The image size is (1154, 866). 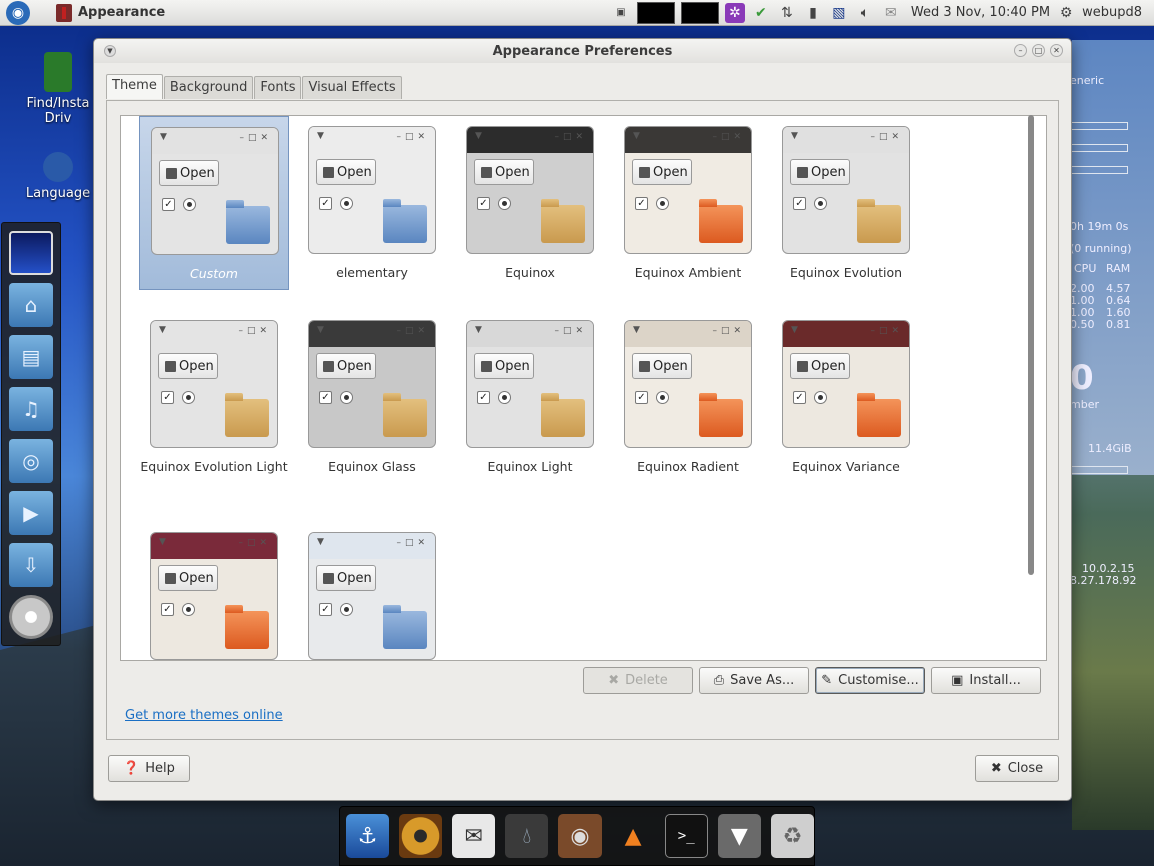 I want to click on theme-item: ▼ –□✕ Open ✓ elementary, so click(x=372, y=203).